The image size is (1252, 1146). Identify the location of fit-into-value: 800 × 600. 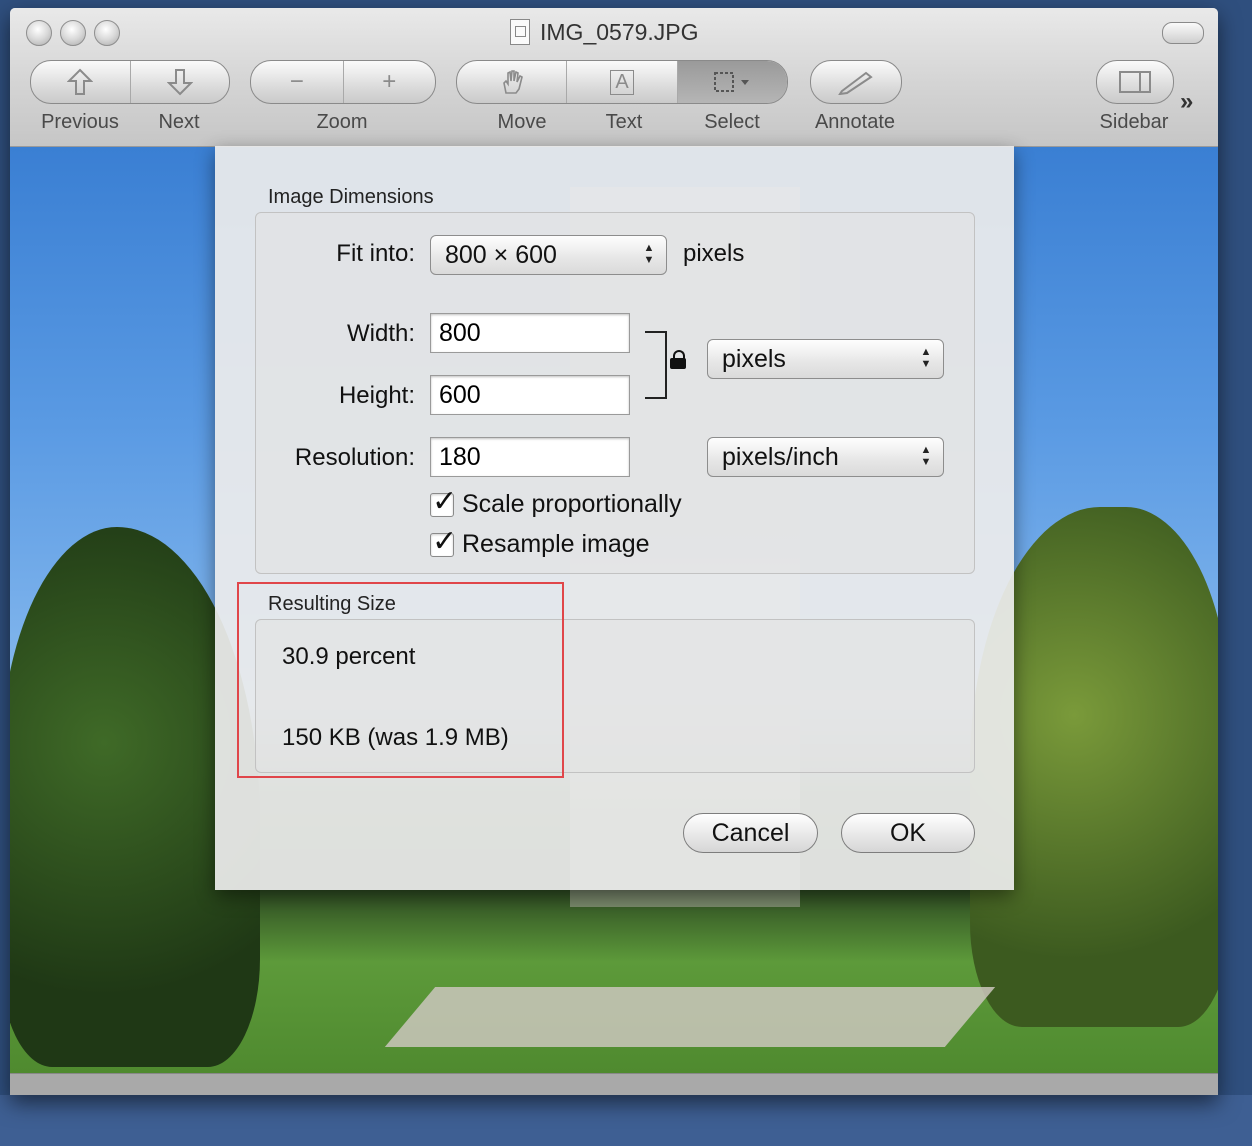
(501, 254).